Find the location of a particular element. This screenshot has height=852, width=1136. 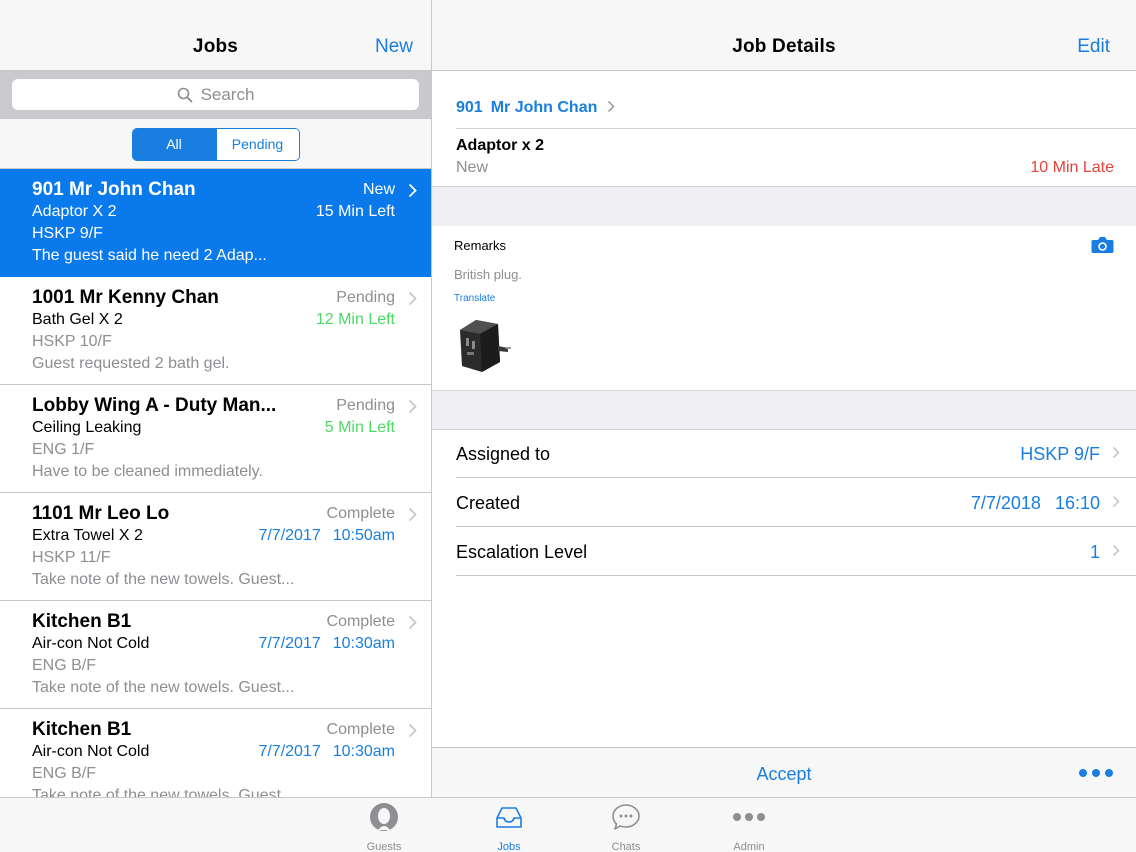

job-completed-at: 7/7/2017 10:50am is located at coordinates (326, 536).